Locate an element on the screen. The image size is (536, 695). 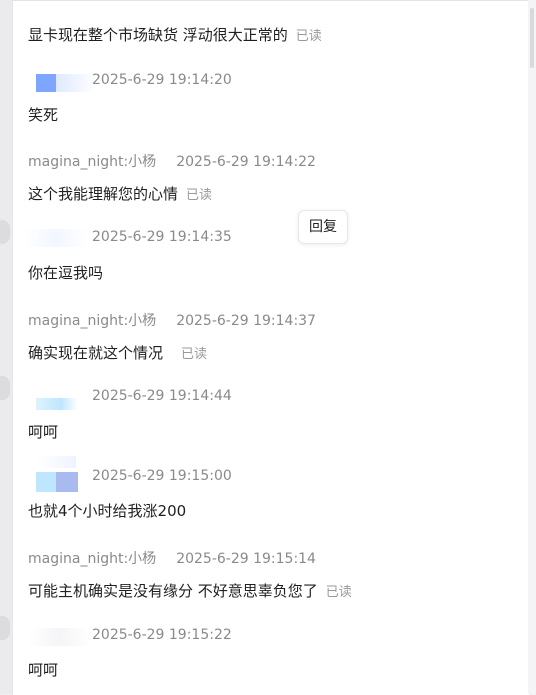
message-text: 这个我能理解您的心情 已读 is located at coordinates (120, 193).